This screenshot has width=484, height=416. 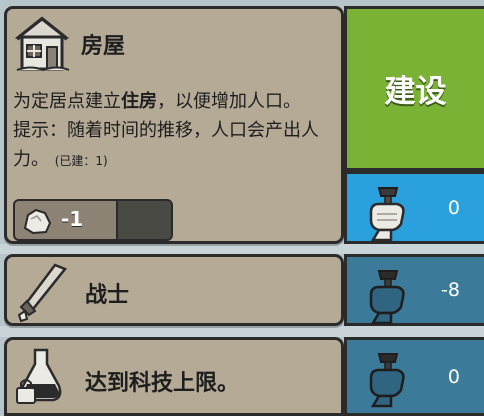 What do you see at coordinates (229, 101) in the screenshot?
I see `desc-post: ，以便增加人口。` at bounding box center [229, 101].